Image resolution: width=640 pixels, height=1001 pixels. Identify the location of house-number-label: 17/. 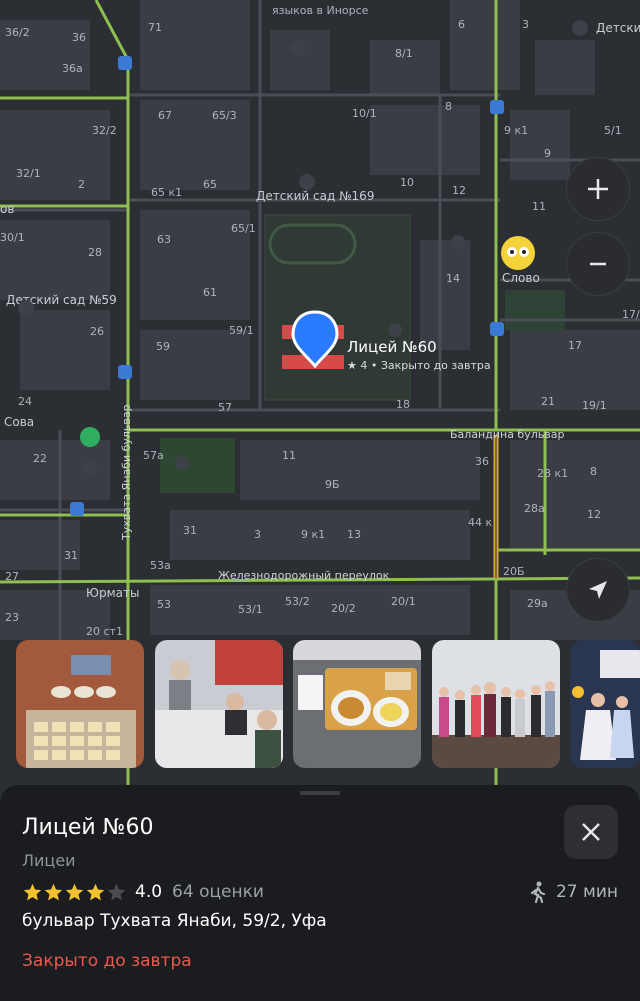
(631, 314).